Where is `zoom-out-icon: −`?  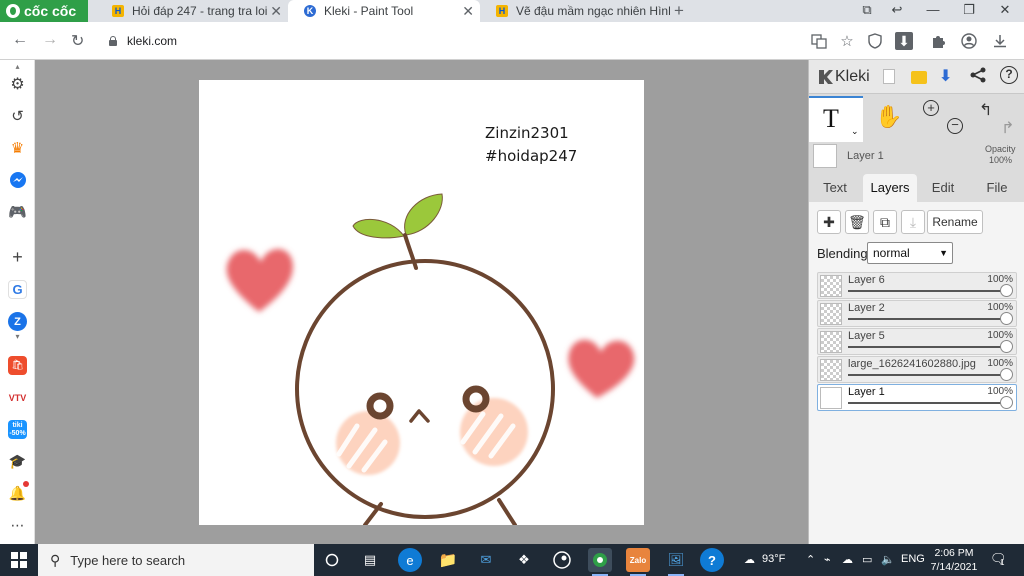 zoom-out-icon: − is located at coordinates (955, 126).